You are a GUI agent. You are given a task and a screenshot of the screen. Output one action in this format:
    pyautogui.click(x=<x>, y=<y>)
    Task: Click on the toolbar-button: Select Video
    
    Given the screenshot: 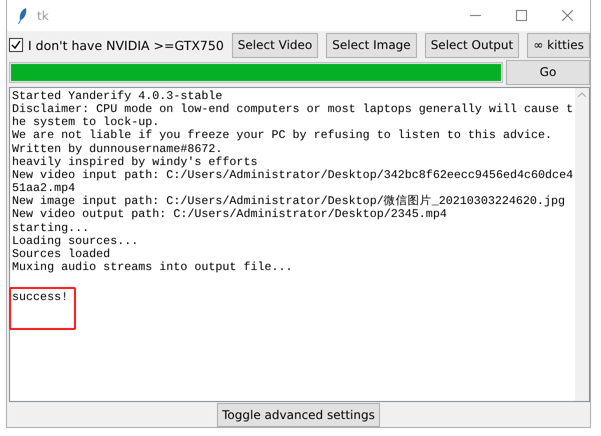 What is the action you would take?
    pyautogui.click(x=275, y=45)
    